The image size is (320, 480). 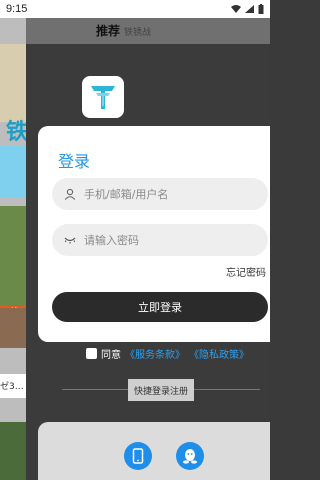 What do you see at coordinates (160, 240) in the screenshot?
I see `password-field: 请输入密码` at bounding box center [160, 240].